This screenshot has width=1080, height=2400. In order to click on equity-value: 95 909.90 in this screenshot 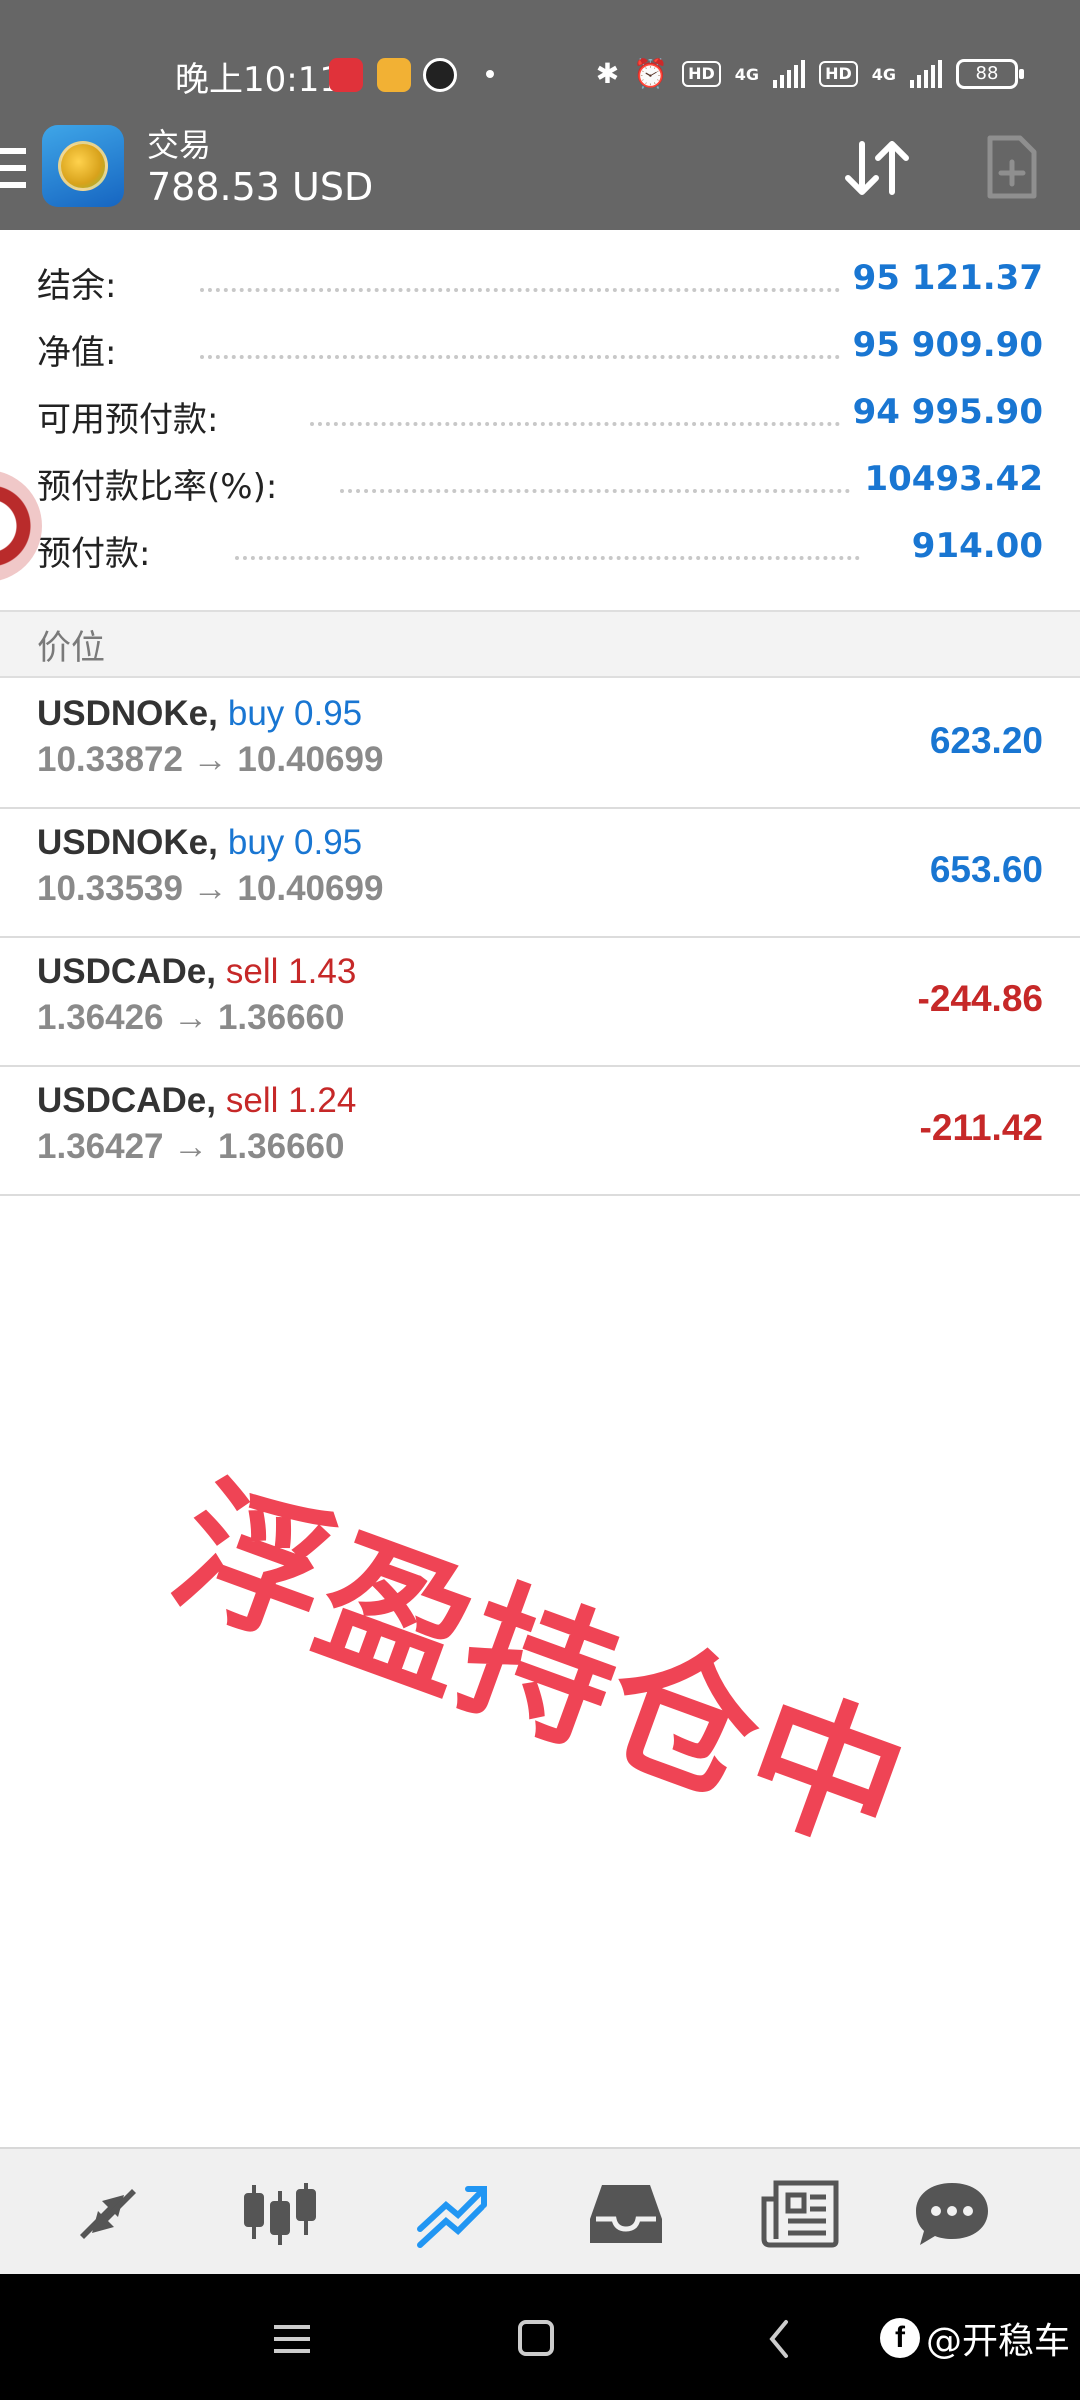, I will do `click(947, 345)`.